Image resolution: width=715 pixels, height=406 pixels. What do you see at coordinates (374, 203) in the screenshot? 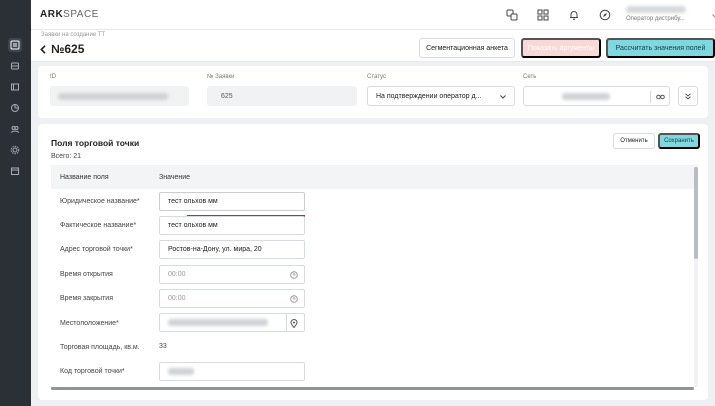
I see `table-row: Юридическое название* тест ольхов мм` at bounding box center [374, 203].